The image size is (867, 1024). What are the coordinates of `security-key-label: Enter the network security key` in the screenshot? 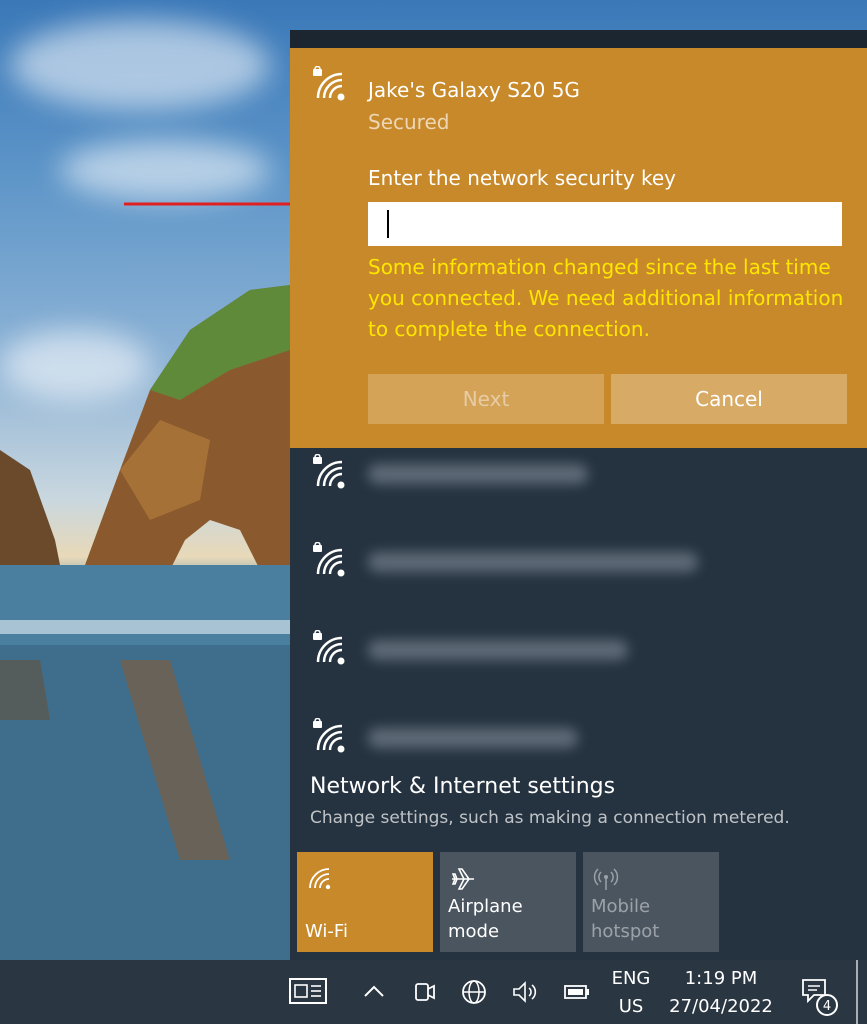 It's located at (522, 178).